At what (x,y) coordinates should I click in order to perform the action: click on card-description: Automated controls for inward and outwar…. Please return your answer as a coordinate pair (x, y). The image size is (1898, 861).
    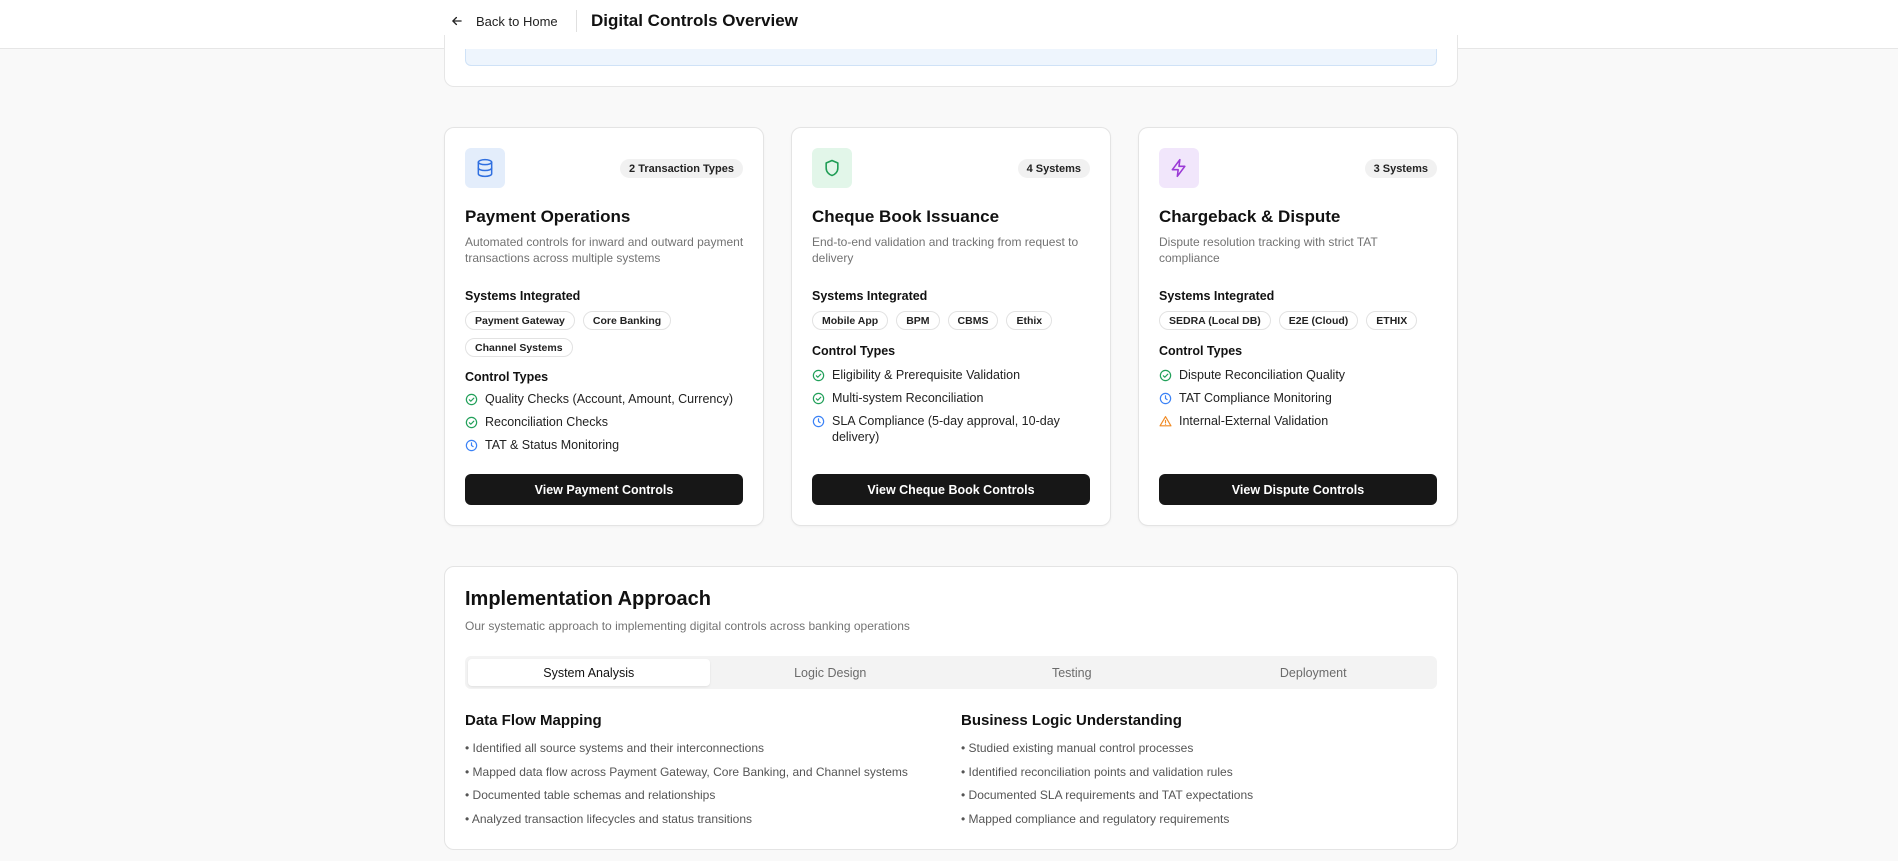
    Looking at the image, I should click on (604, 250).